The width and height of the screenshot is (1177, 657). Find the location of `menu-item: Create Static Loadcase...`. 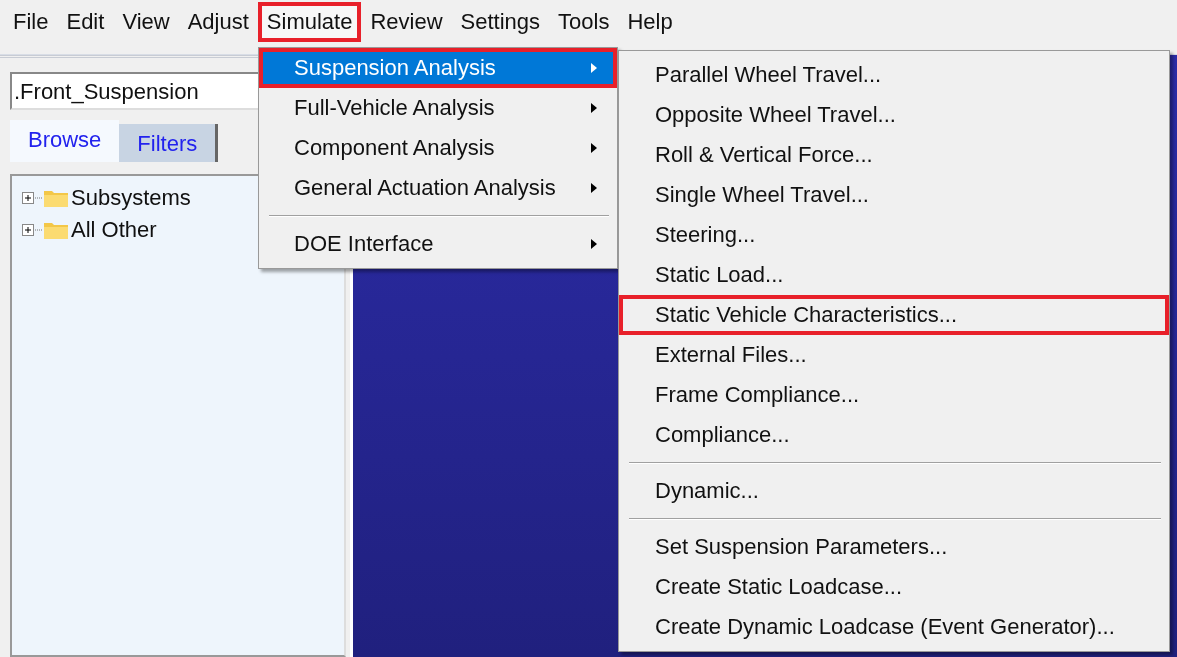

menu-item: Create Static Loadcase... is located at coordinates (894, 587).